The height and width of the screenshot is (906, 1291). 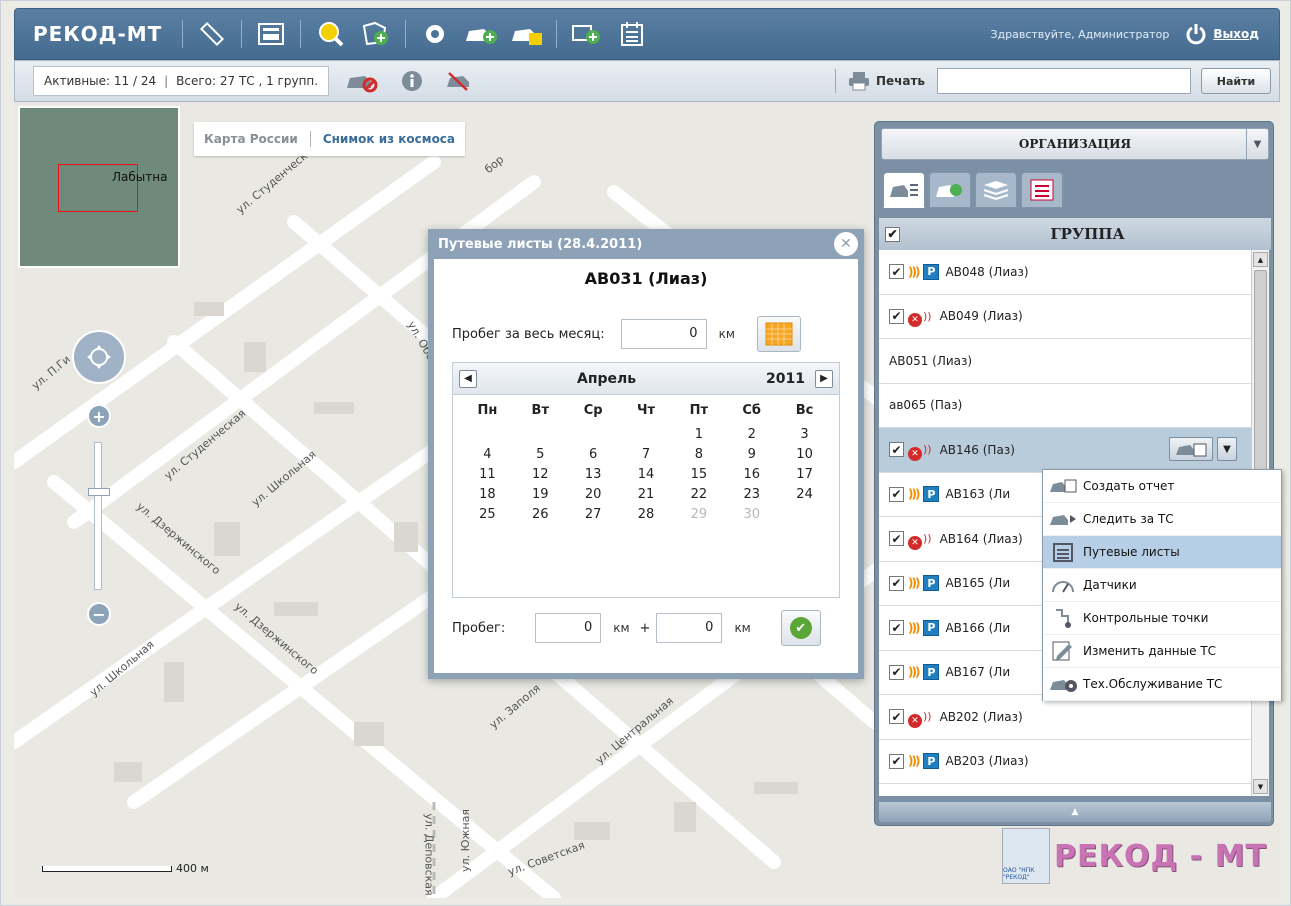 I want to click on calendar-day: 11, so click(x=487, y=474).